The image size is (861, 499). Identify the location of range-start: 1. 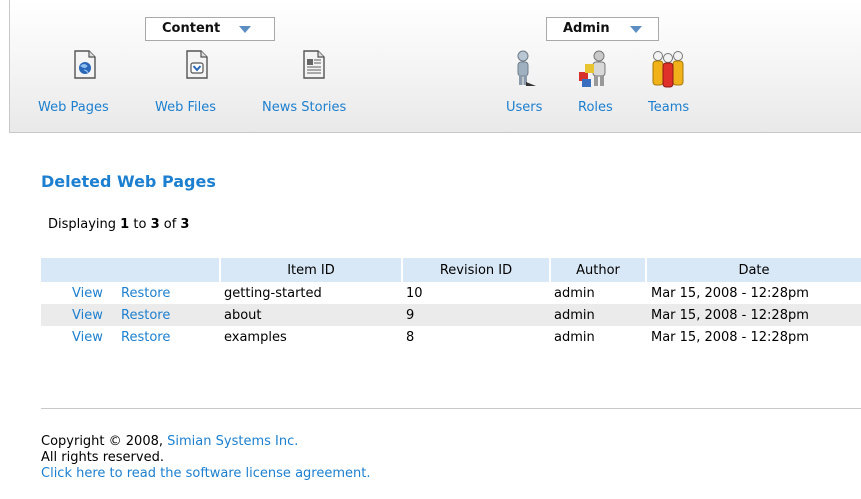
(125, 224).